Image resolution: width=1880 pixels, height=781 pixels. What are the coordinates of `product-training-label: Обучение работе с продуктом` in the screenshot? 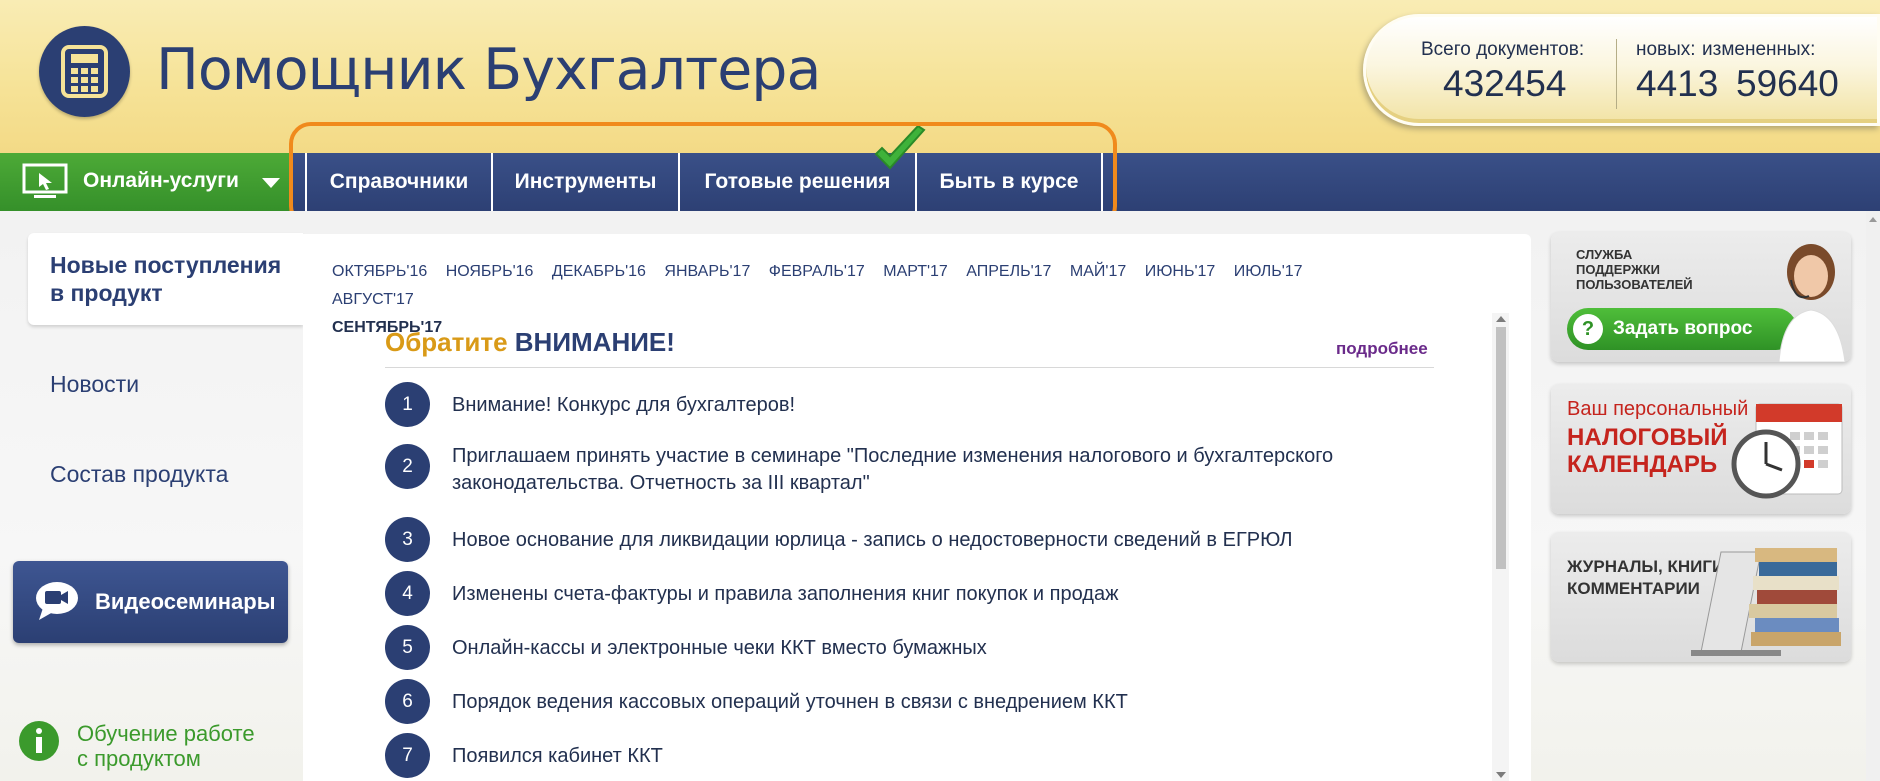 It's located at (166, 746).